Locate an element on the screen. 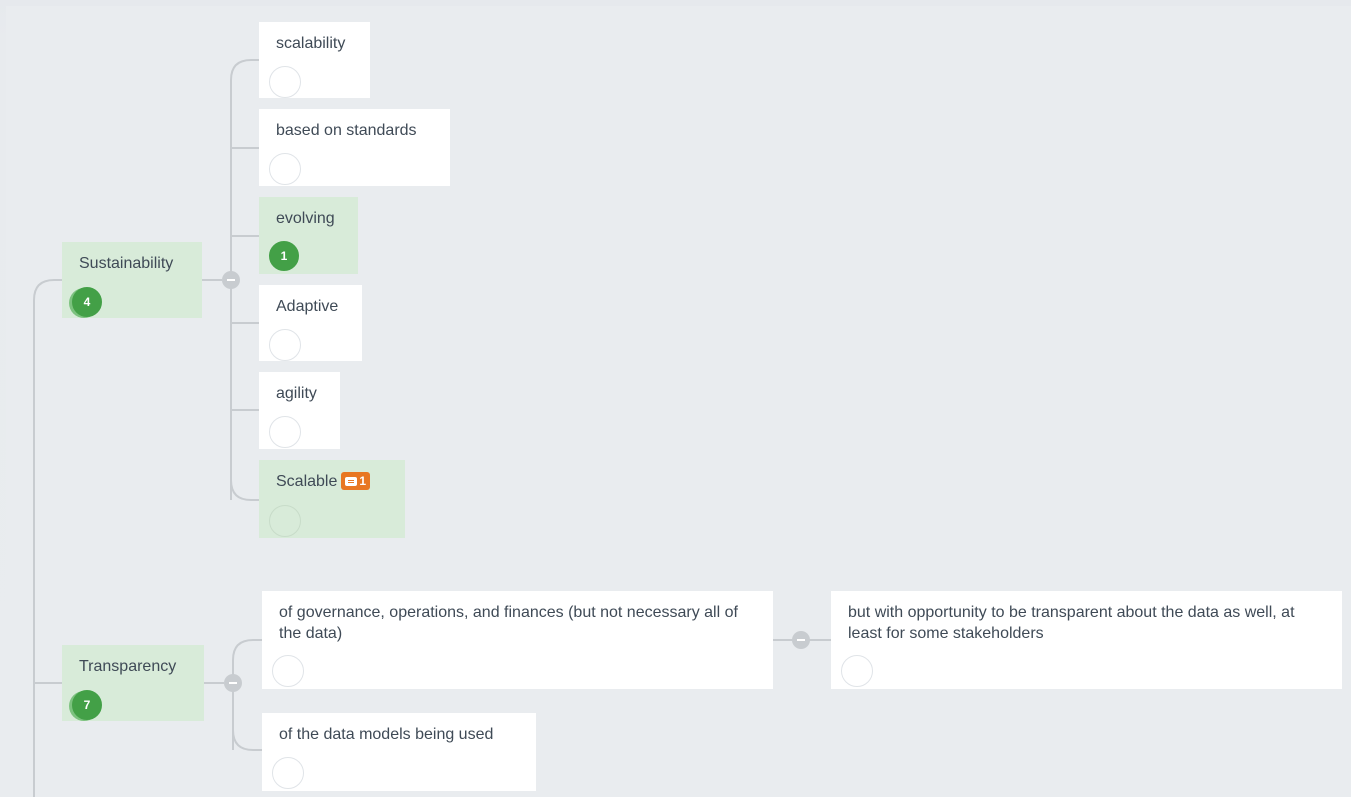  collapse-transparency-button is located at coordinates (233, 683).